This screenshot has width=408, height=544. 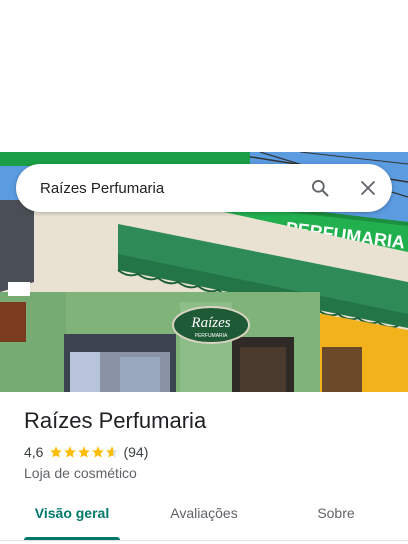 What do you see at coordinates (168, 188) in the screenshot?
I see `search-input: Raízes Perfumaria` at bounding box center [168, 188].